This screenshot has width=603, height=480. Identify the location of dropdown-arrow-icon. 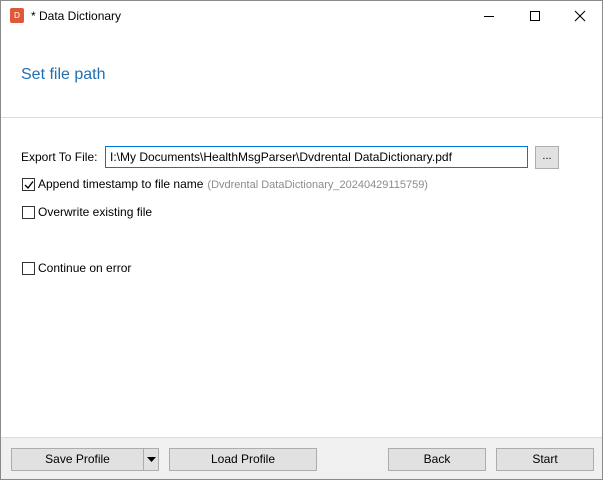
(151, 459).